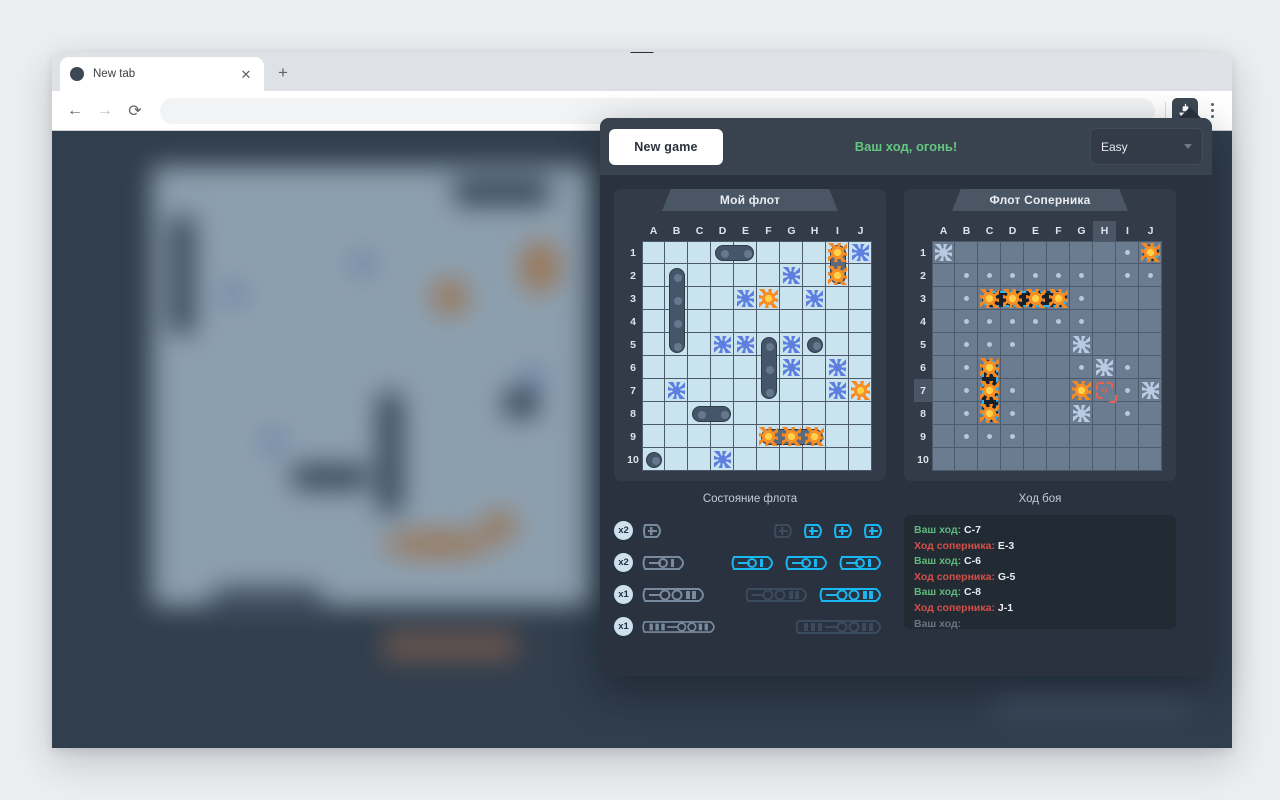 The width and height of the screenshot is (1280, 800). I want to click on cell-D4, so click(1012, 321).